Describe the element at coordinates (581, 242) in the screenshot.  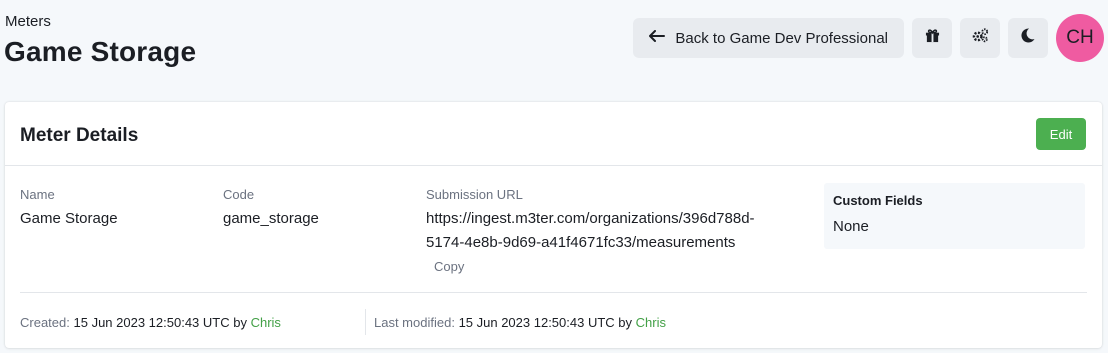
I see `submission-url-line-2: 5174-4e8b-9d69-a41f4671fc33/measurements` at that location.